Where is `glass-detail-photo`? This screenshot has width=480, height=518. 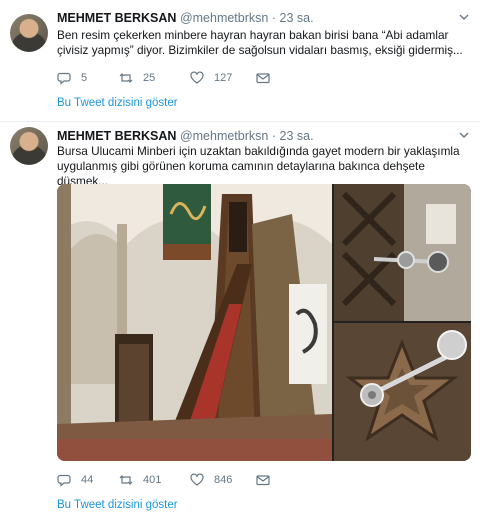
glass-detail-photo is located at coordinates (402, 252).